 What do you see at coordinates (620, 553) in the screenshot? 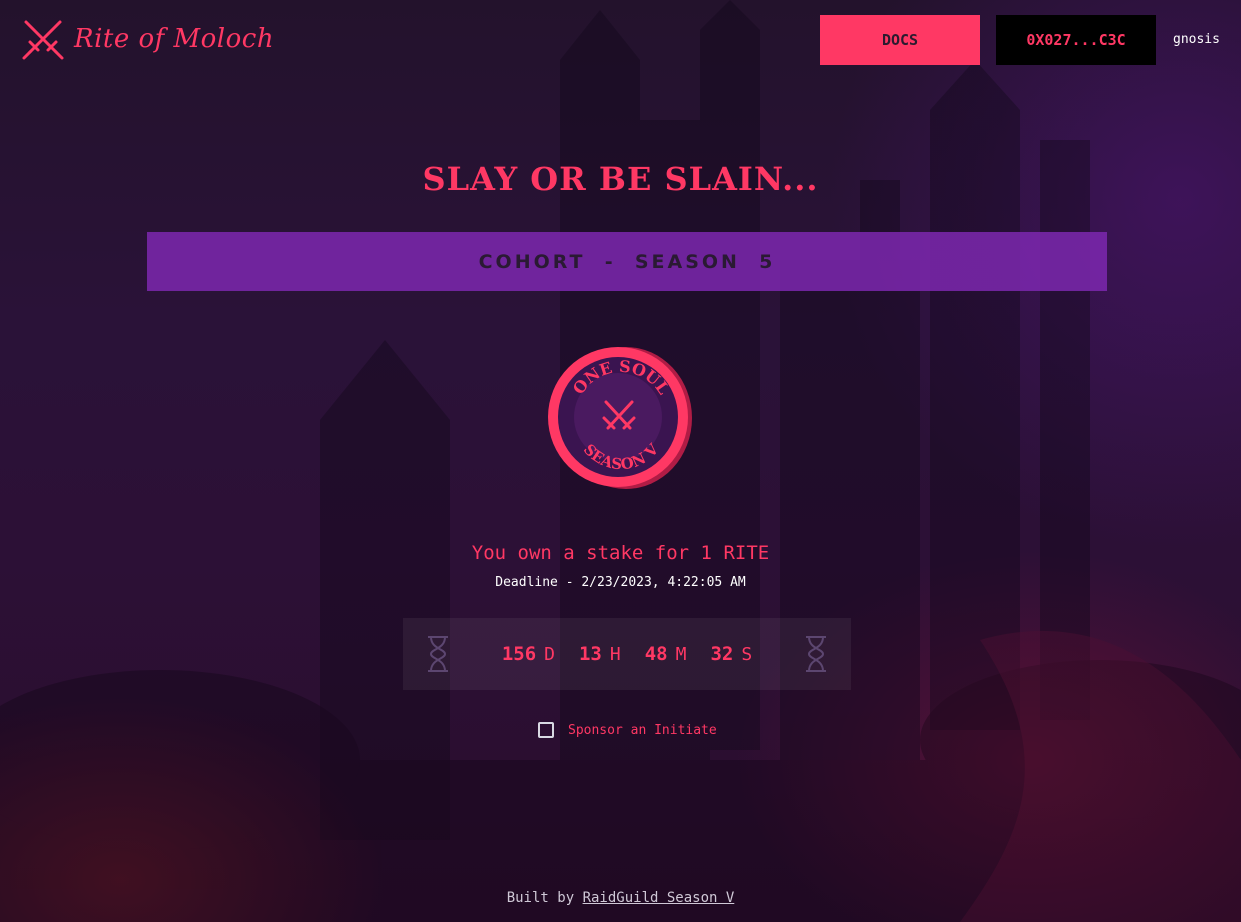
I see `stake-text: You own a stake for 1 RITE` at bounding box center [620, 553].